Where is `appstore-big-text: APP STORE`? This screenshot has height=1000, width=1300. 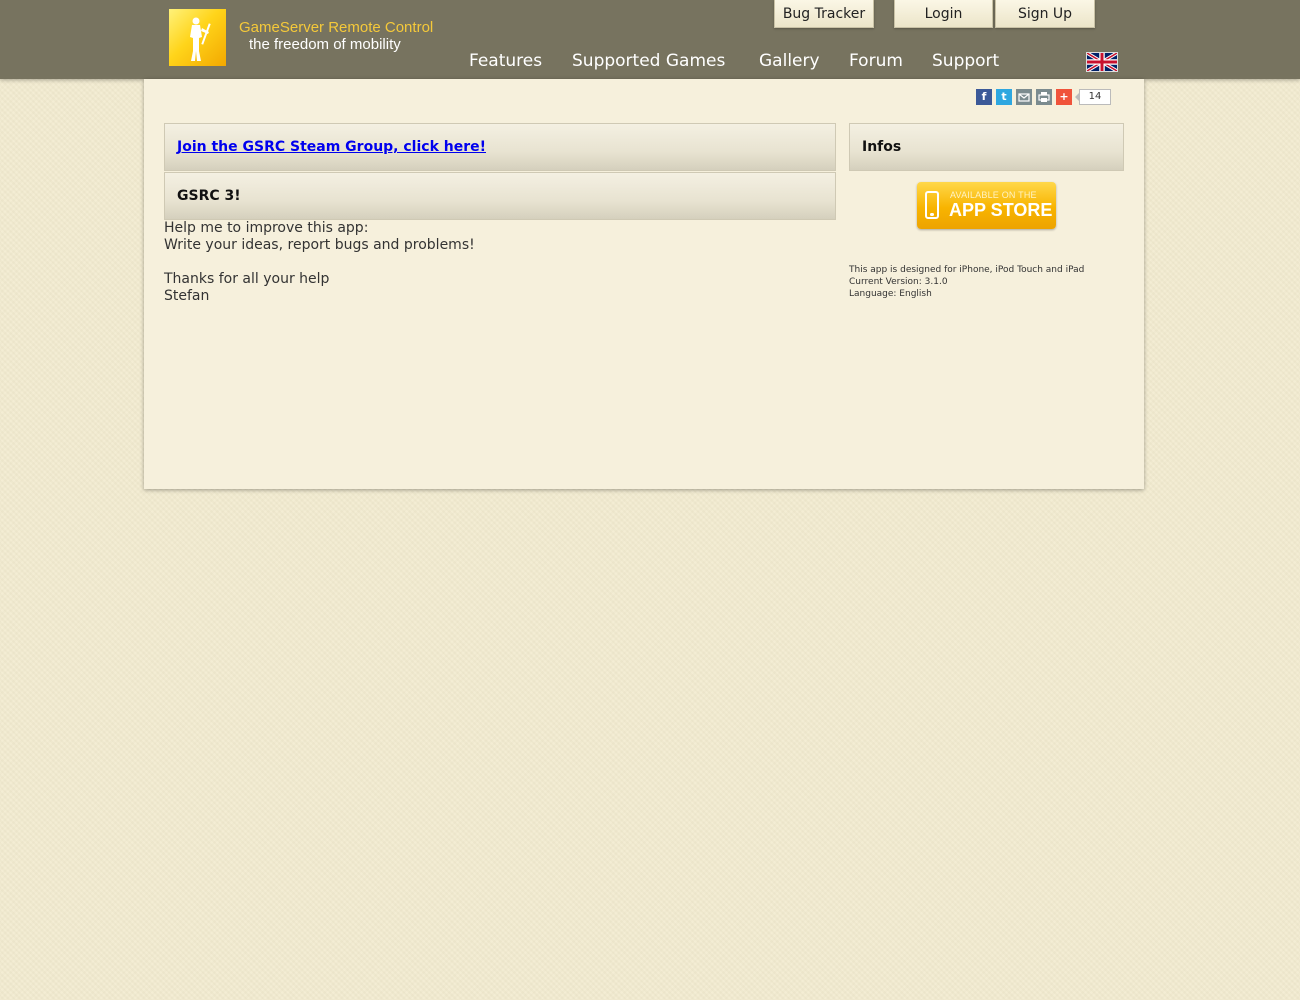 appstore-big-text: APP STORE is located at coordinates (1001, 210).